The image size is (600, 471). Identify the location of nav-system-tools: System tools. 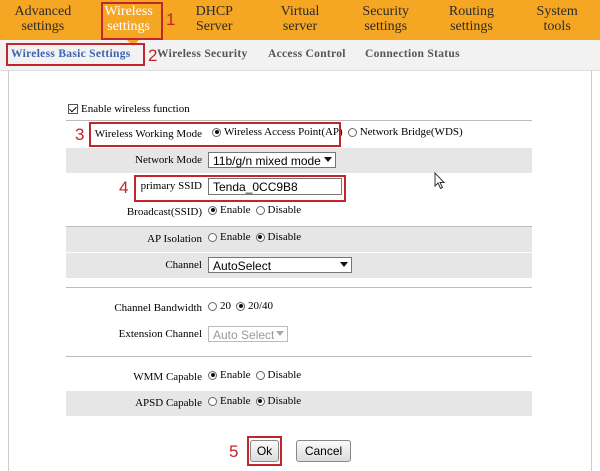
(557, 20).